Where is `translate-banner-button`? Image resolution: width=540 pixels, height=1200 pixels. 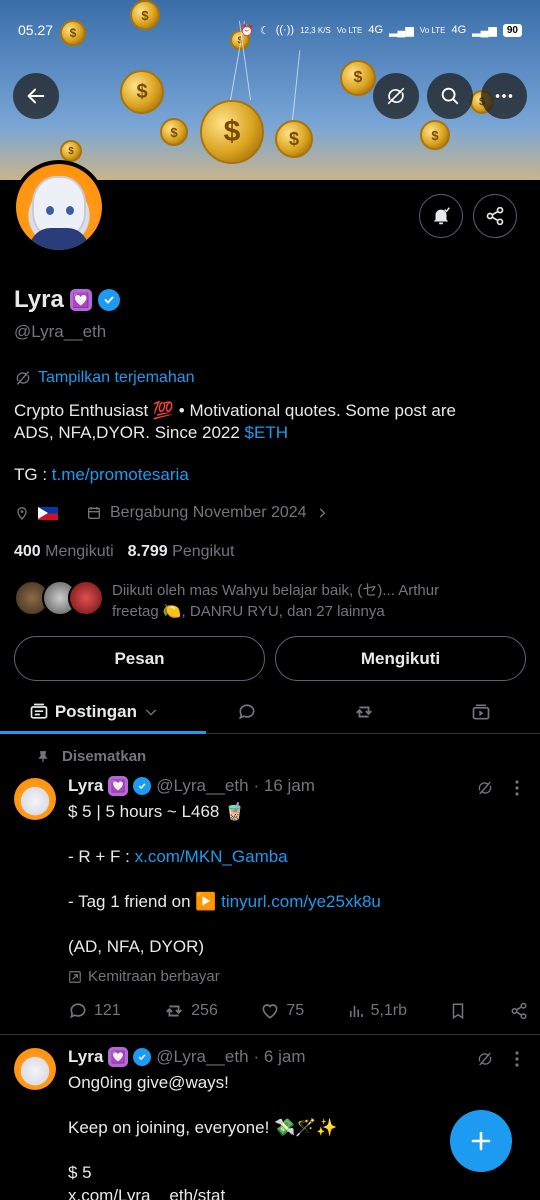
translate-banner-button is located at coordinates (396, 96).